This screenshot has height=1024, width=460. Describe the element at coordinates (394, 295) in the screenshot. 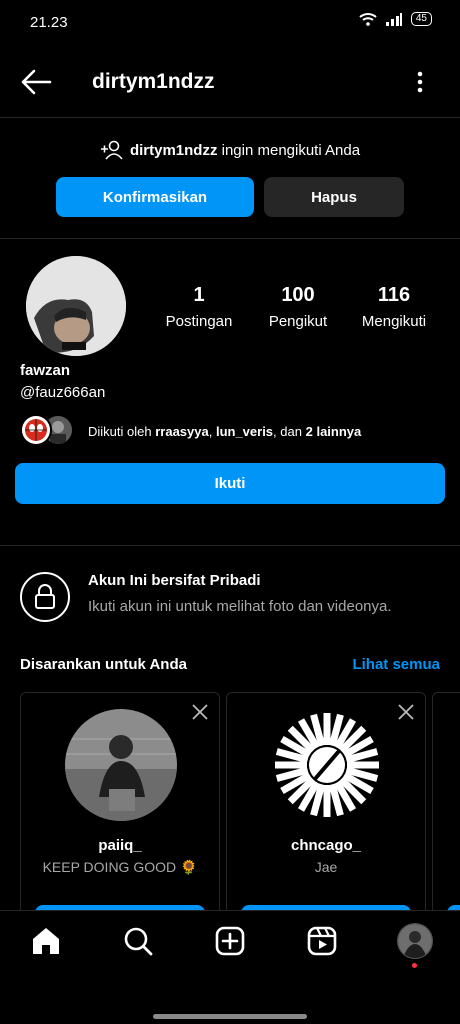

I see `following-count: 116` at that location.